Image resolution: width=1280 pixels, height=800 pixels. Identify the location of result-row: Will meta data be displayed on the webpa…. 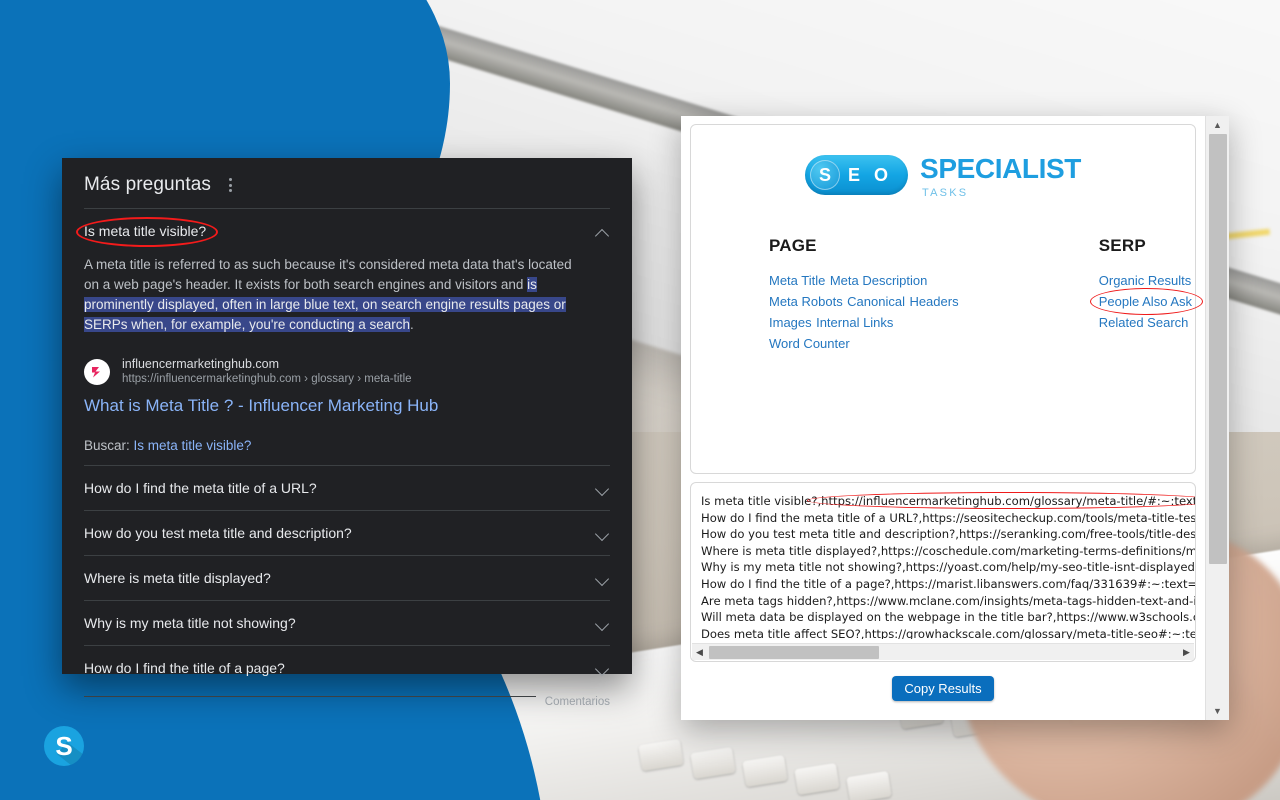
(948, 617).